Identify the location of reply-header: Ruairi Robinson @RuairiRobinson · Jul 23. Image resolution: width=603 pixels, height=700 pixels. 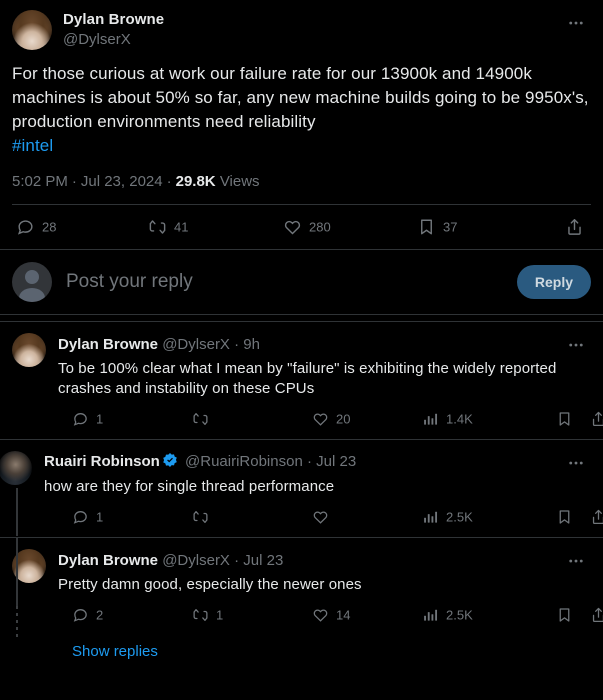
(317, 463).